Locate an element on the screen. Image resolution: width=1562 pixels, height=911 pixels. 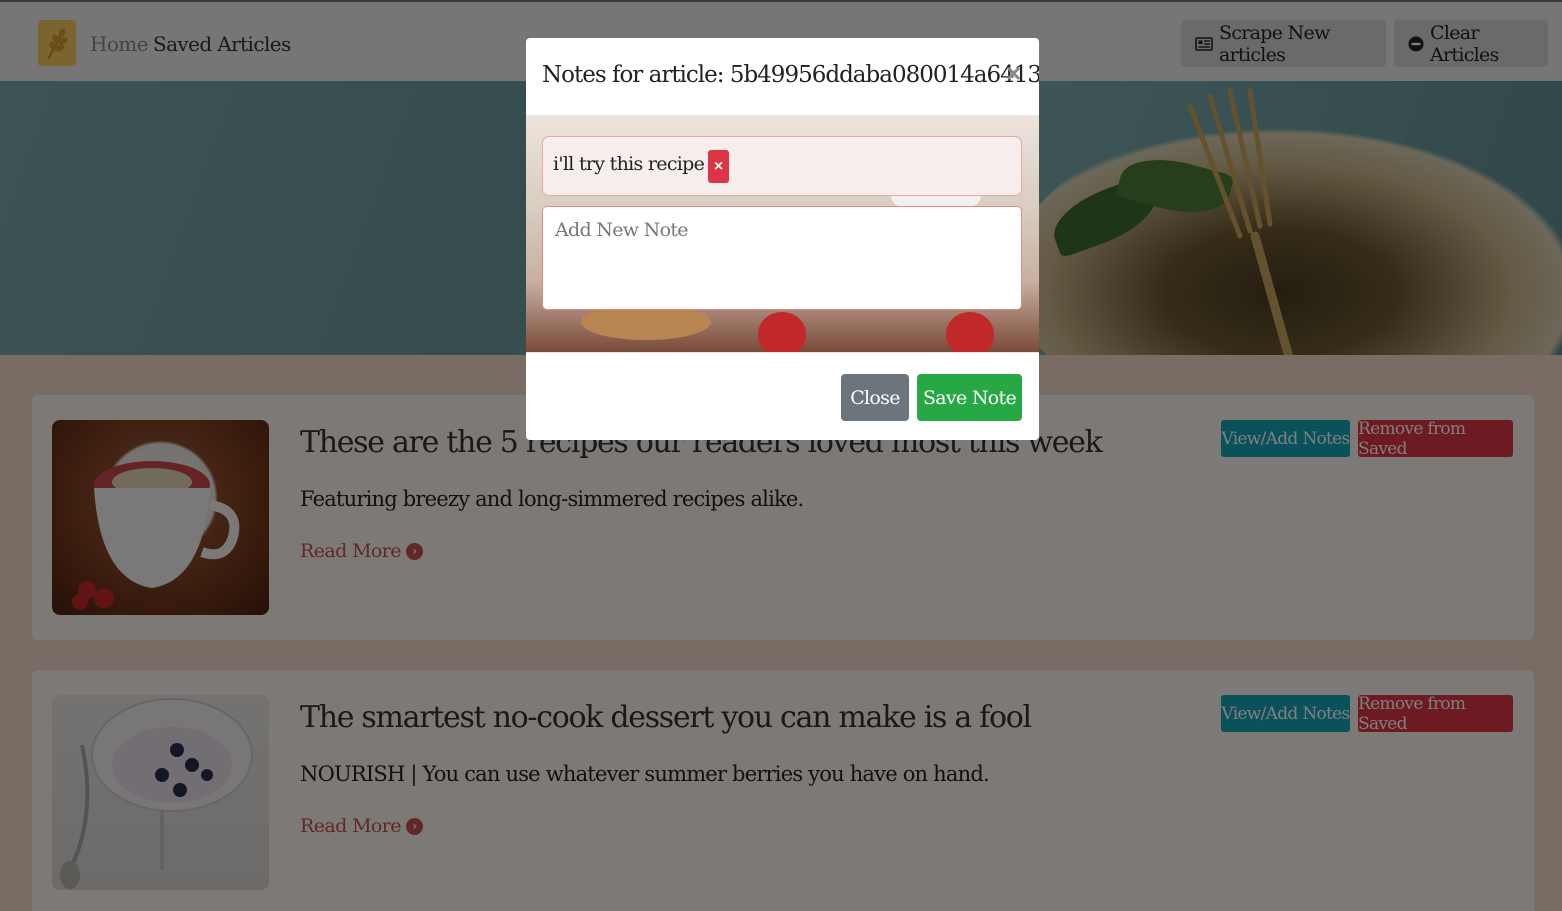
new-note-input is located at coordinates (782, 258).